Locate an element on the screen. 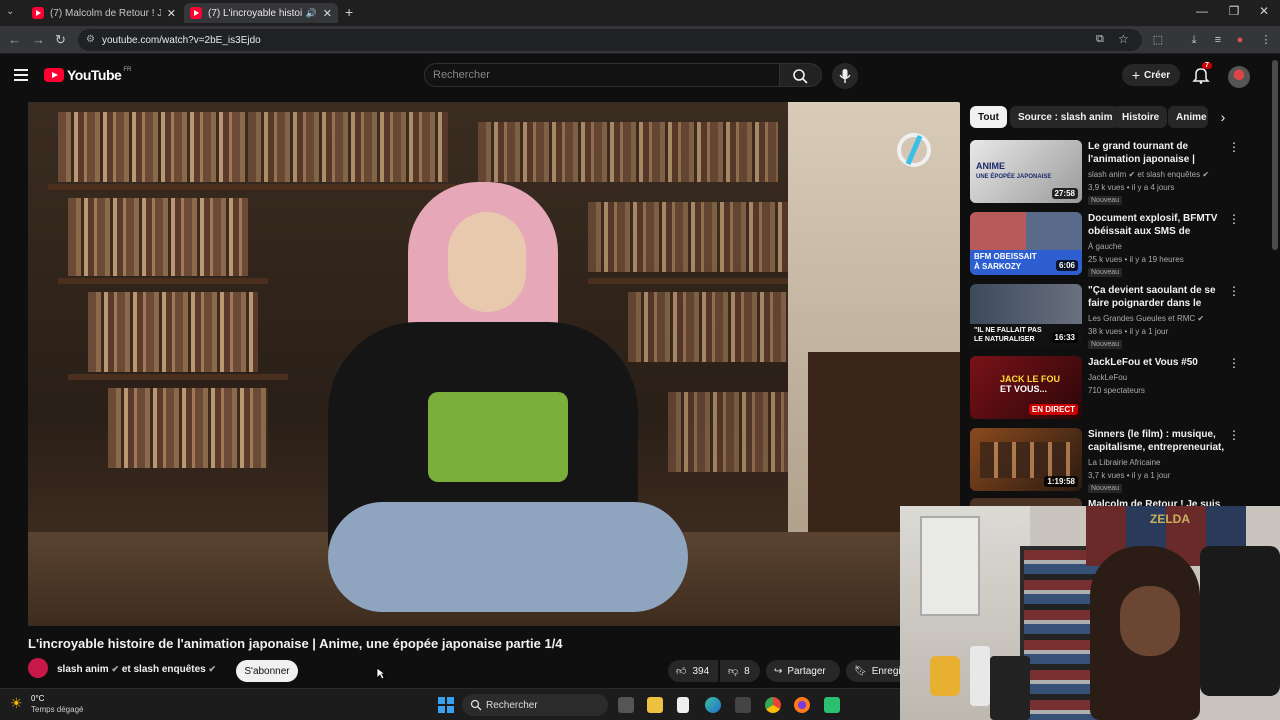 Image resolution: width=1280 pixels, height=720 pixels. recommendation-meta: 3,9 k vues • il y a 4 jours is located at coordinates (1131, 187).